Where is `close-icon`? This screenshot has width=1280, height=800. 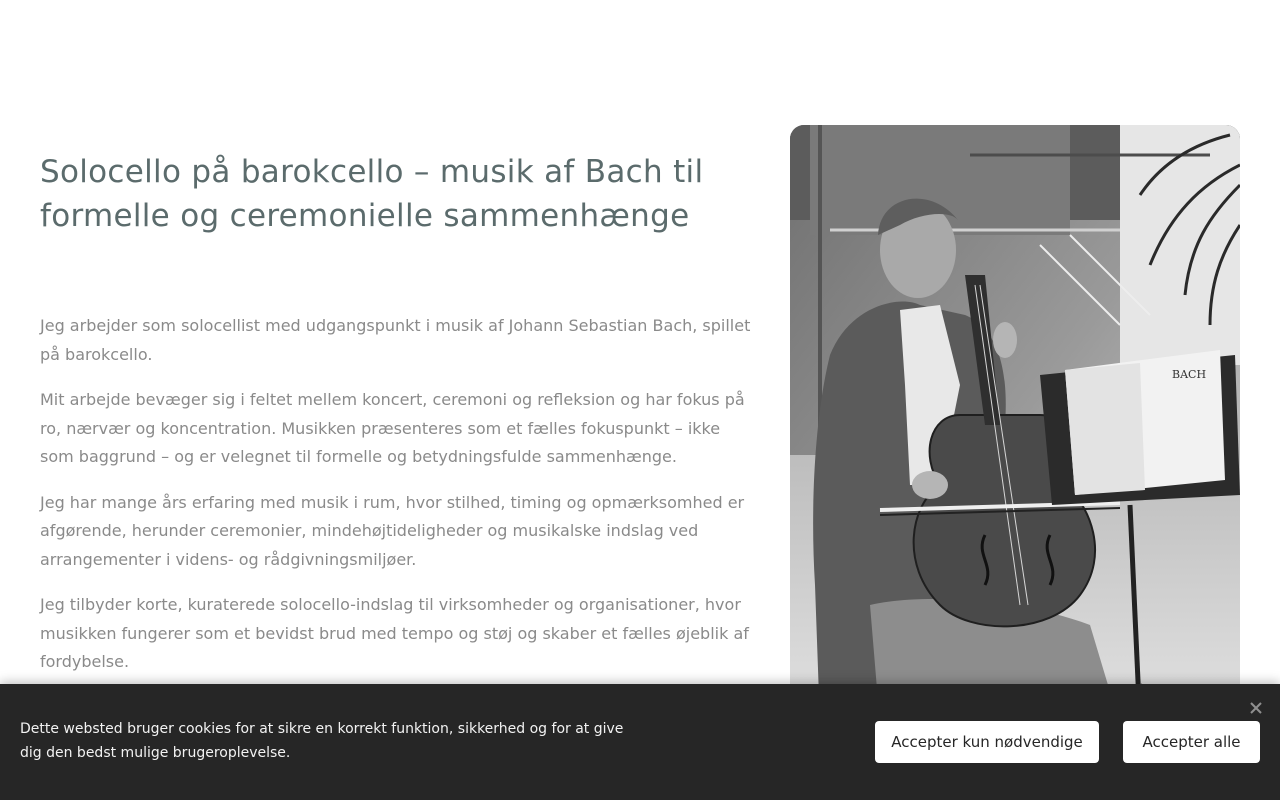
close-icon is located at coordinates (1256, 708).